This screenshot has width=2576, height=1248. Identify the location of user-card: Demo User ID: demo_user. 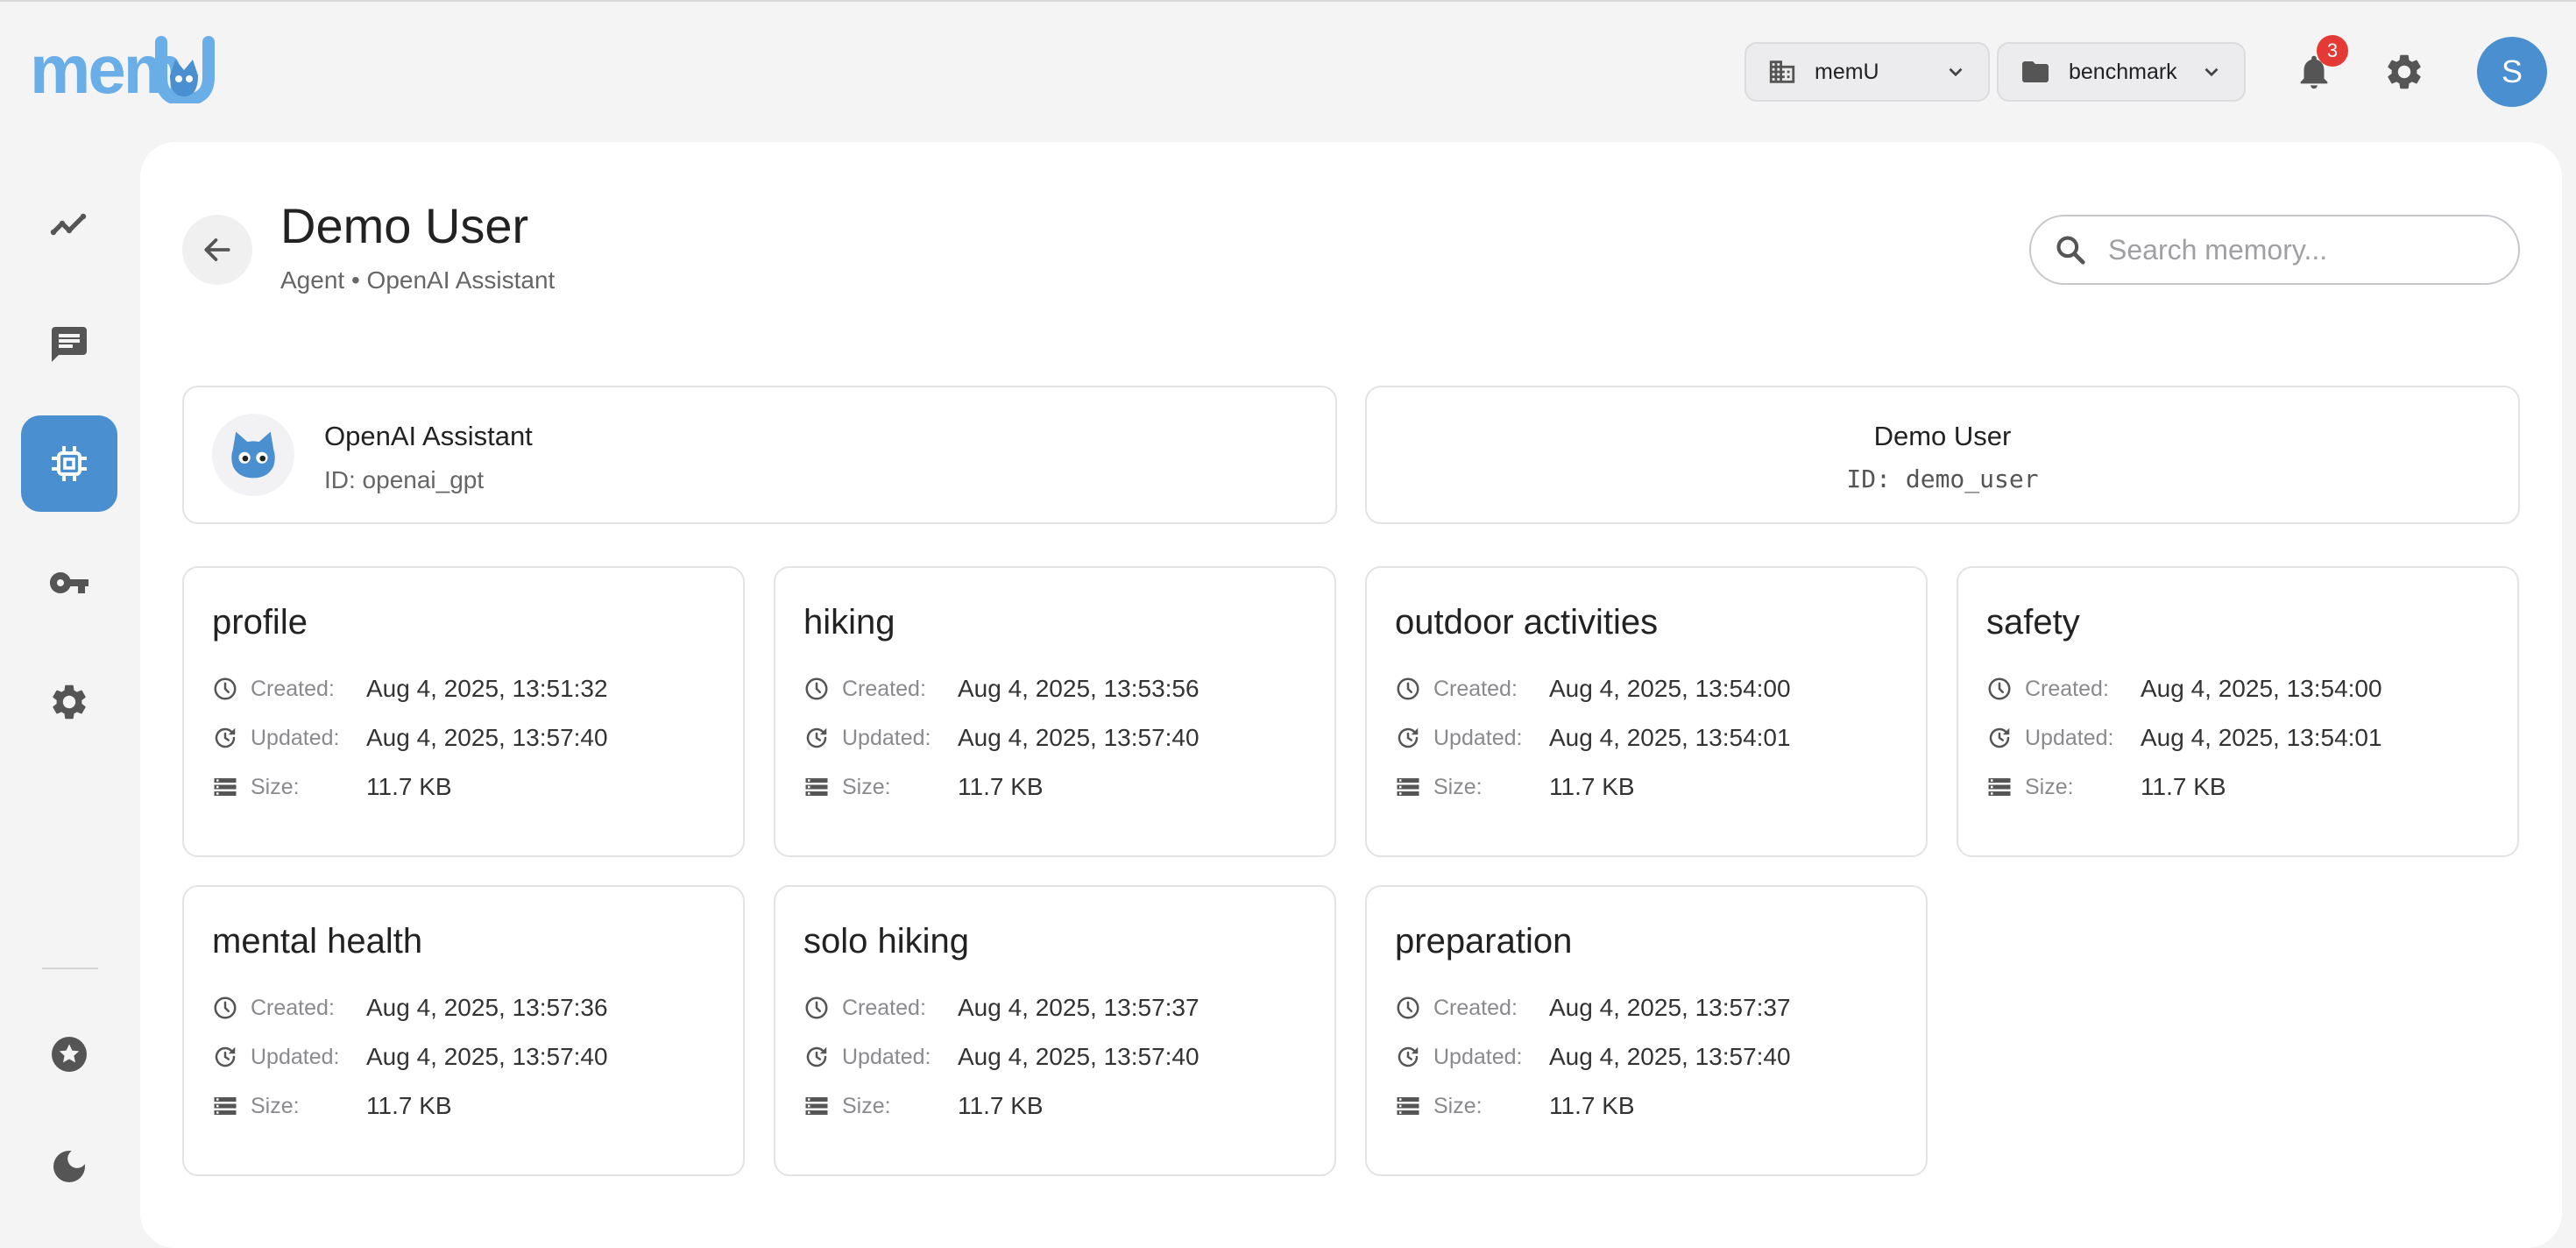
(1942, 455).